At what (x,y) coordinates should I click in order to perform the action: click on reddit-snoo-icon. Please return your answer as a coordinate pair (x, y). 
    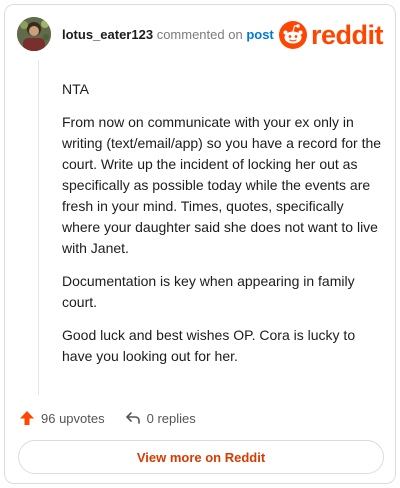
    Looking at the image, I should click on (292, 35).